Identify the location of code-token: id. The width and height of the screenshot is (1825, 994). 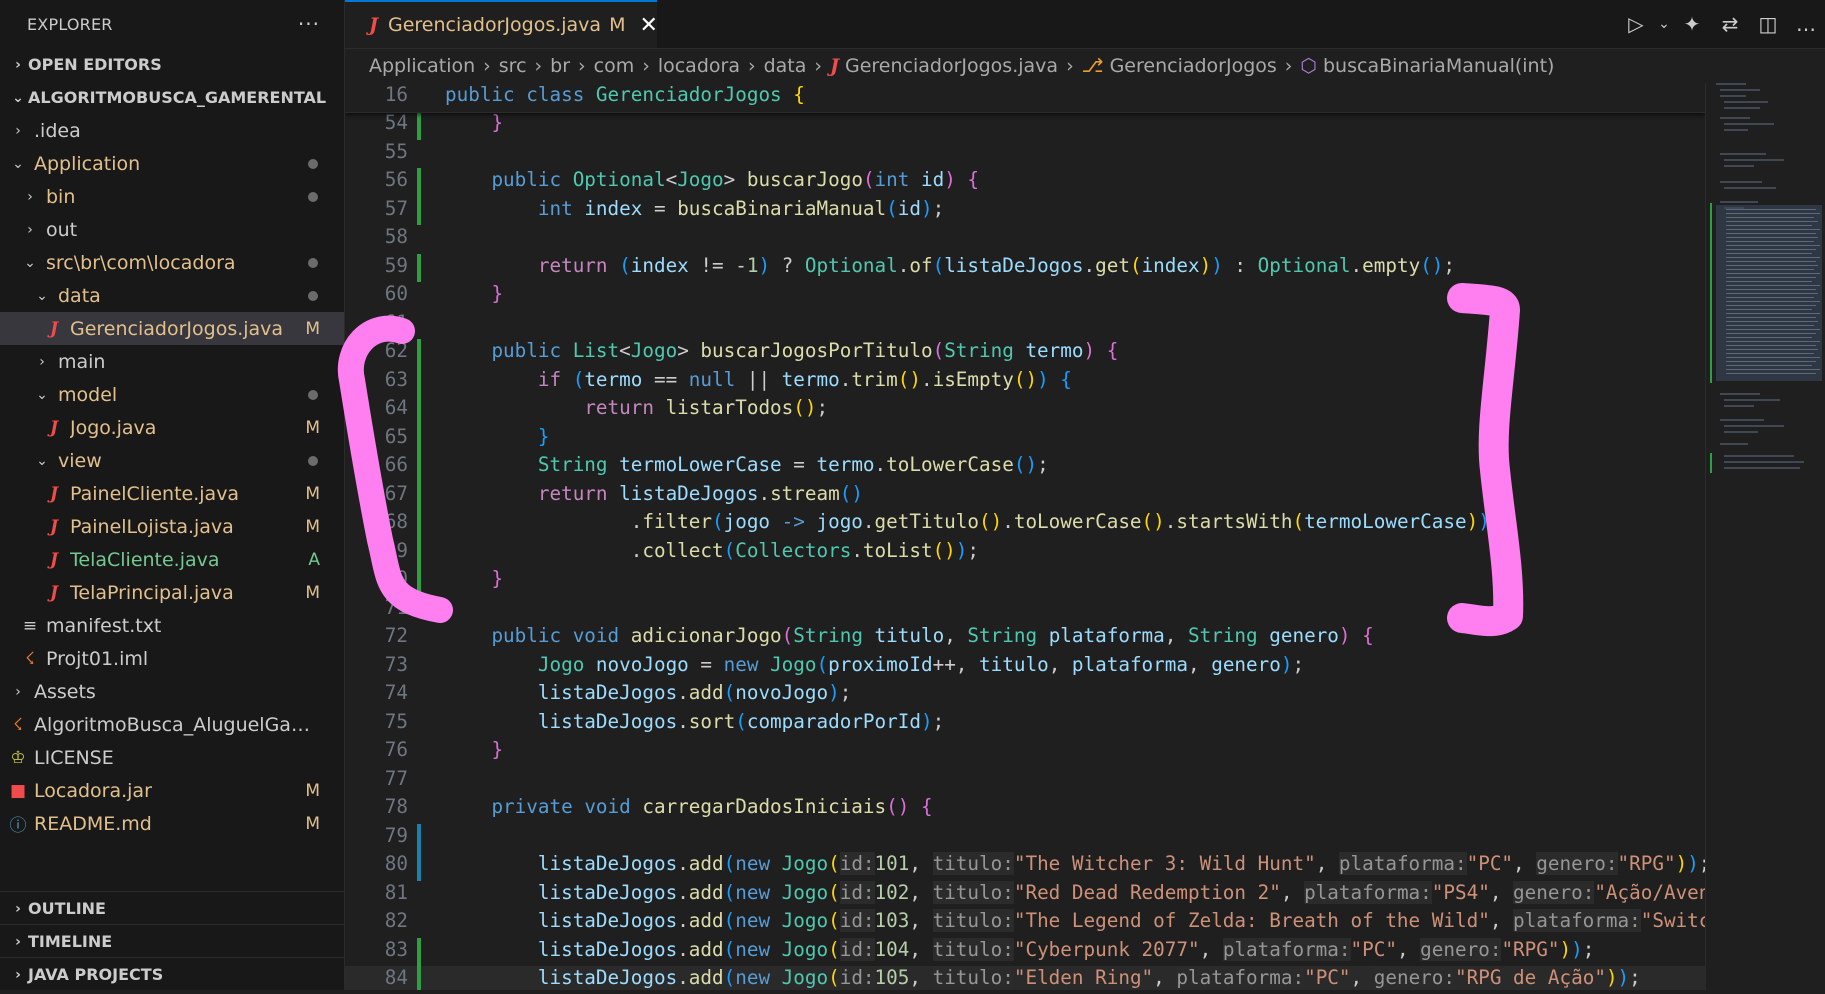
(932, 179).